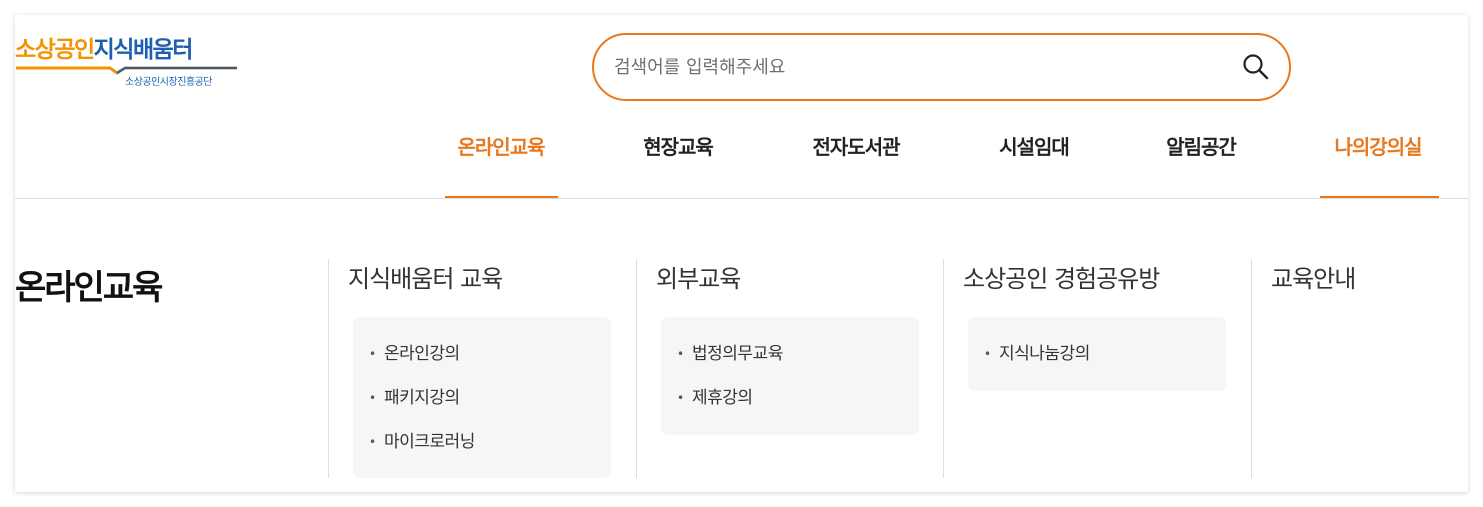 Image resolution: width=1483 pixels, height=507 pixels. I want to click on logo-text-orange: 소상공인, so click(55, 50).